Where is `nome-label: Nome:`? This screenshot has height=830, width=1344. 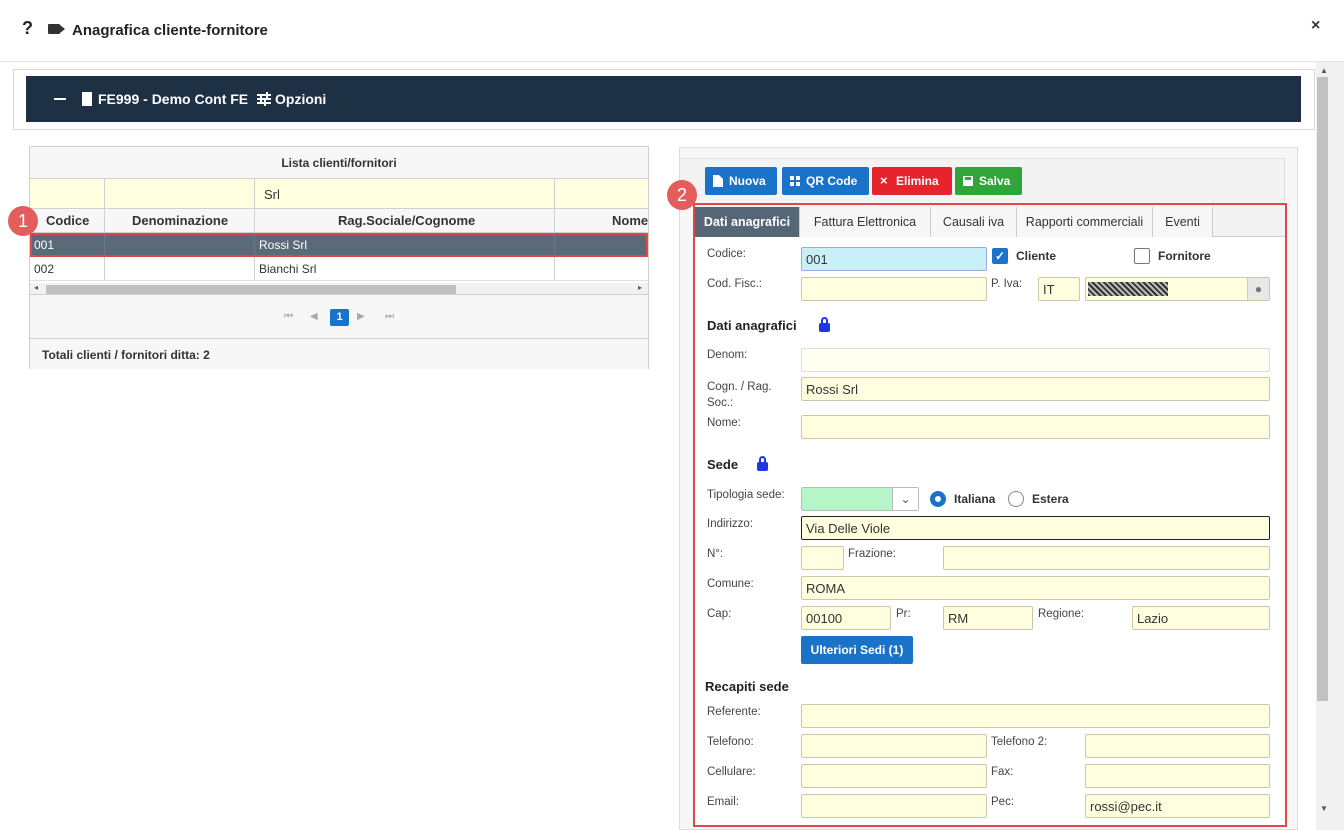 nome-label: Nome: is located at coordinates (724, 423).